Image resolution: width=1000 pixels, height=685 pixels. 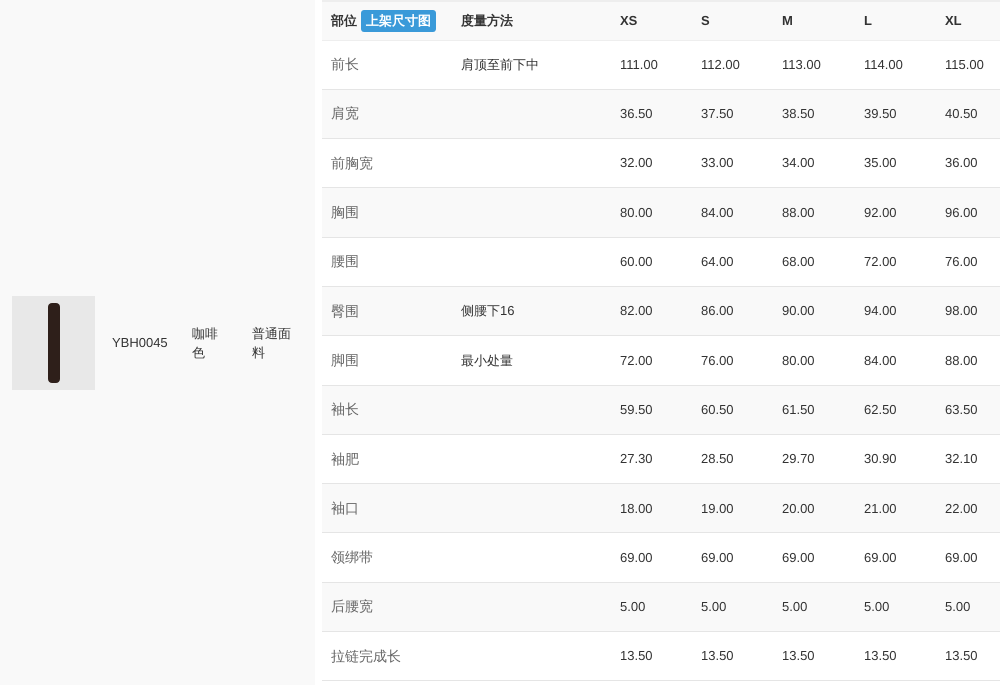 What do you see at coordinates (968, 163) in the screenshot?
I see `table-cell: 36.00` at bounding box center [968, 163].